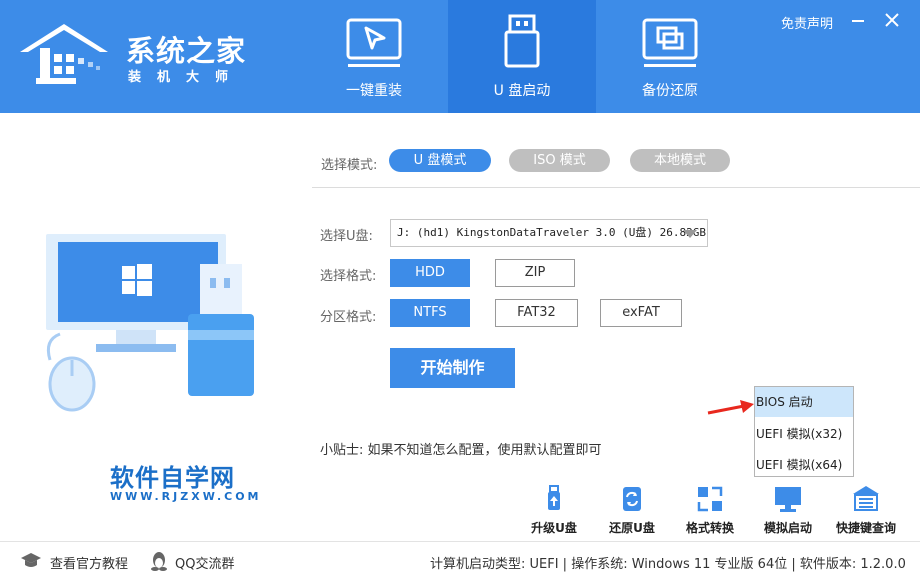 Image resolution: width=920 pixels, height=580 pixels. What do you see at coordinates (641, 313) in the screenshot?
I see `partition-exfat-button: exFAT` at bounding box center [641, 313].